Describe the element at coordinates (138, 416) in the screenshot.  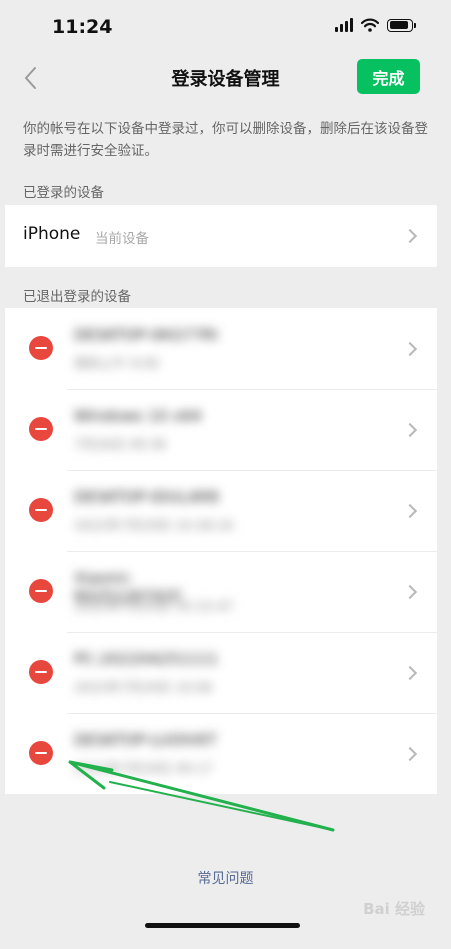
I see `device-name: Windows 10 x64` at that location.